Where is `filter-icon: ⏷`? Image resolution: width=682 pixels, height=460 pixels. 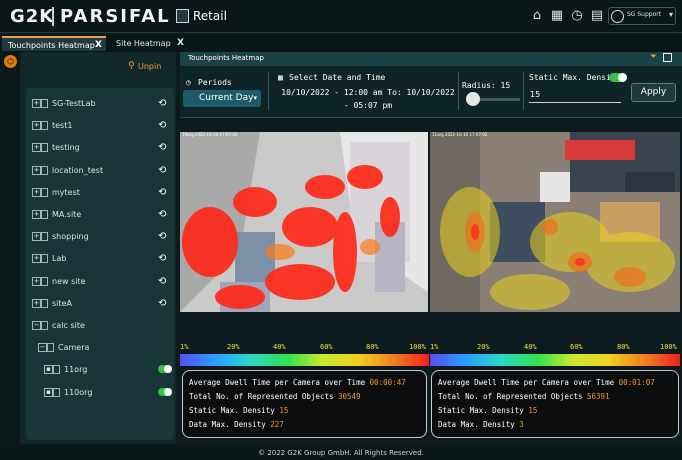
filter-icon: ⏷ is located at coordinates (653, 57).